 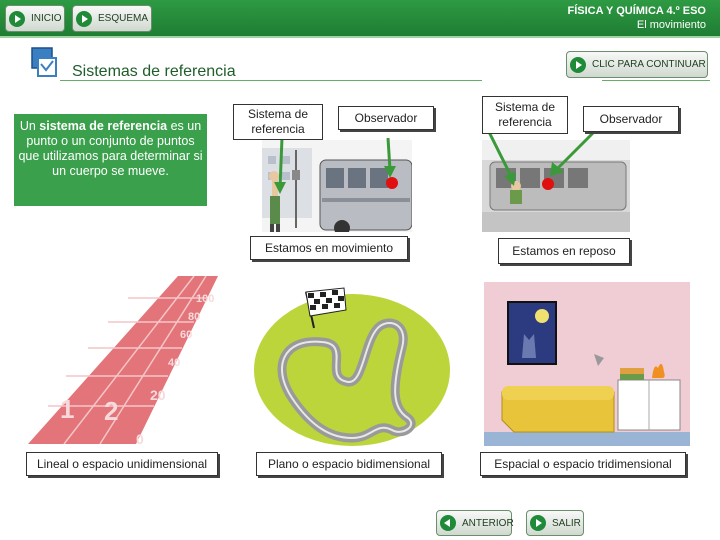 I want to click on caption-two-dimension: Plano o espacio bidimensional, so click(x=349, y=464).